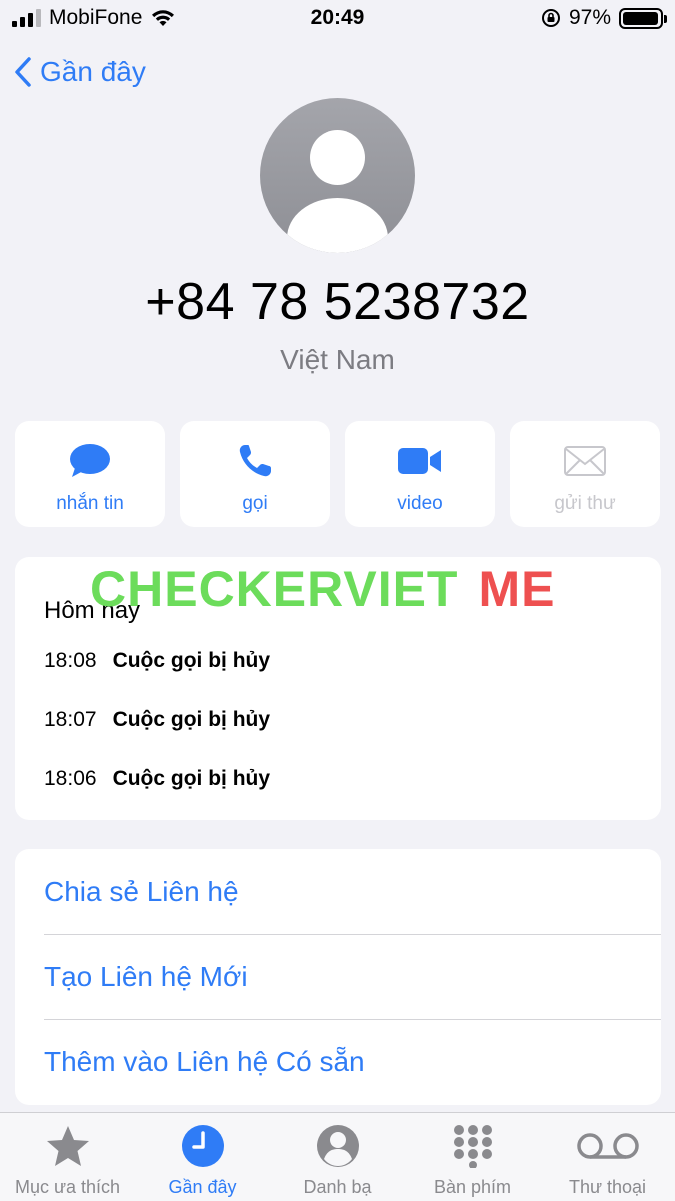 Image resolution: width=675 pixels, height=1201 pixels. I want to click on action-buttons: nhắn tin gọi video gửi thư, so click(337, 474).